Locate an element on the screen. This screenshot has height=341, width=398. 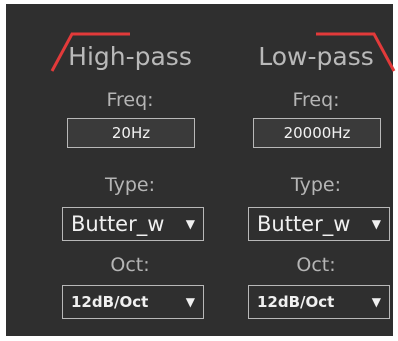
high-pass-freq-label: Freq: is located at coordinates (130, 100).